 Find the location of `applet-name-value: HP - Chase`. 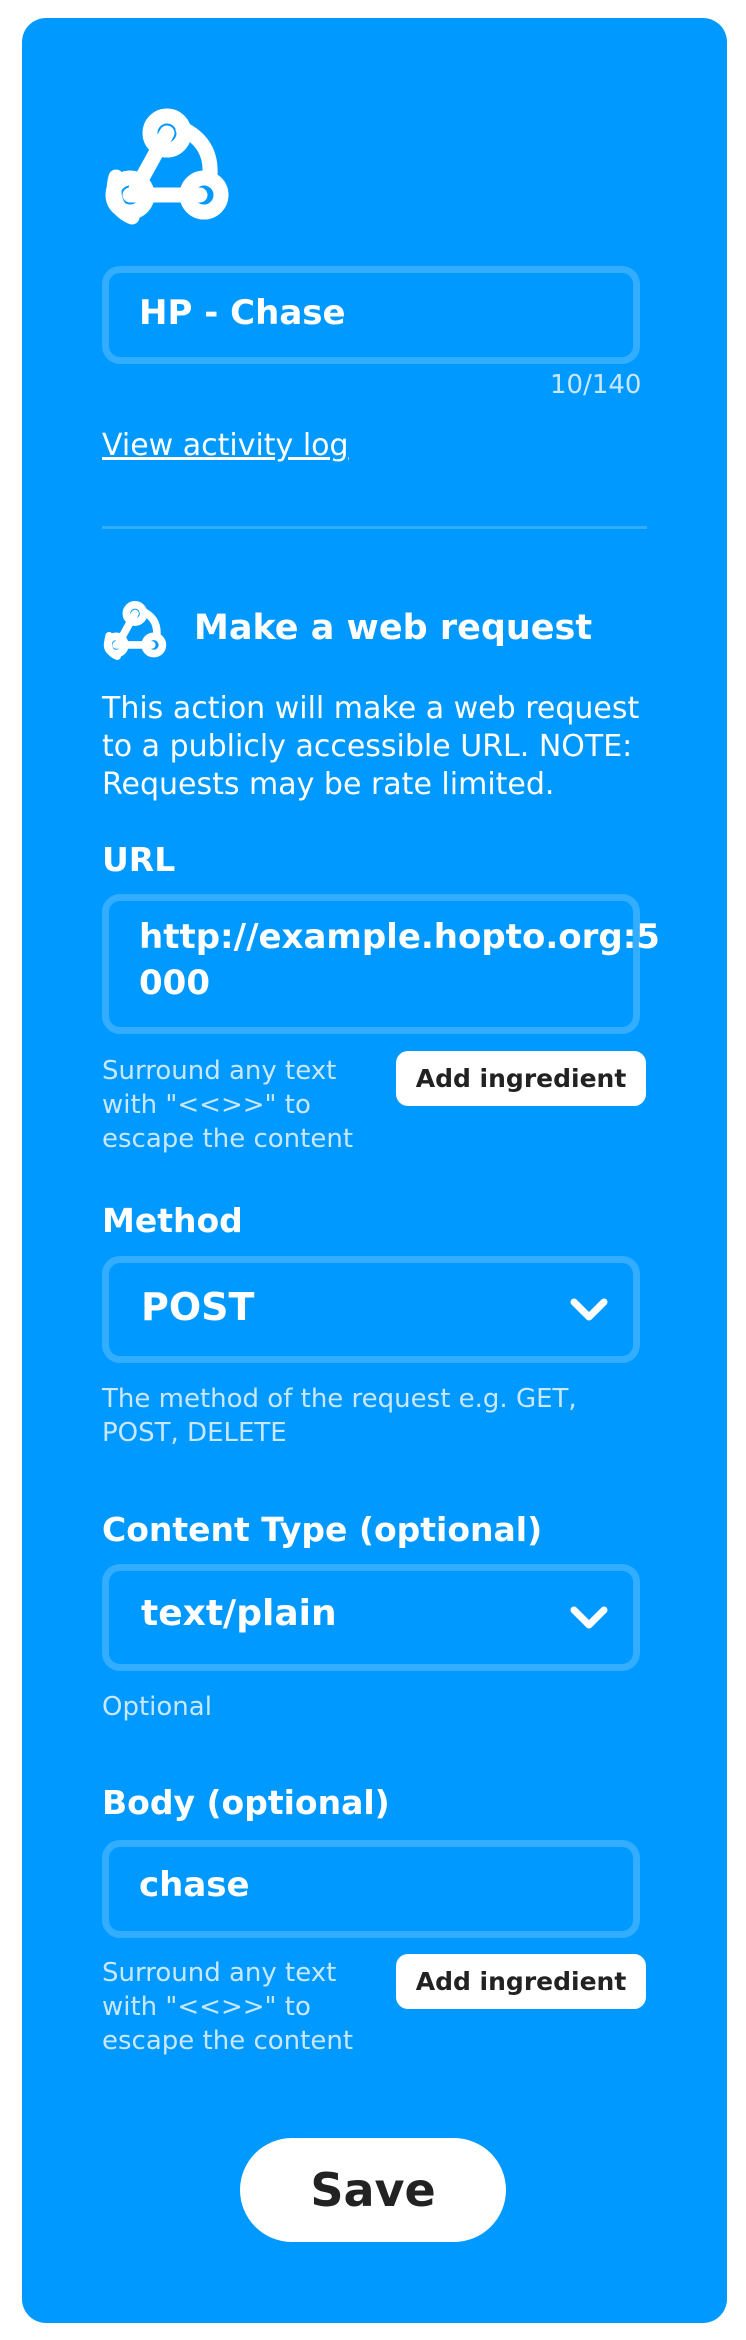

applet-name-value: HP - Chase is located at coordinates (242, 313).